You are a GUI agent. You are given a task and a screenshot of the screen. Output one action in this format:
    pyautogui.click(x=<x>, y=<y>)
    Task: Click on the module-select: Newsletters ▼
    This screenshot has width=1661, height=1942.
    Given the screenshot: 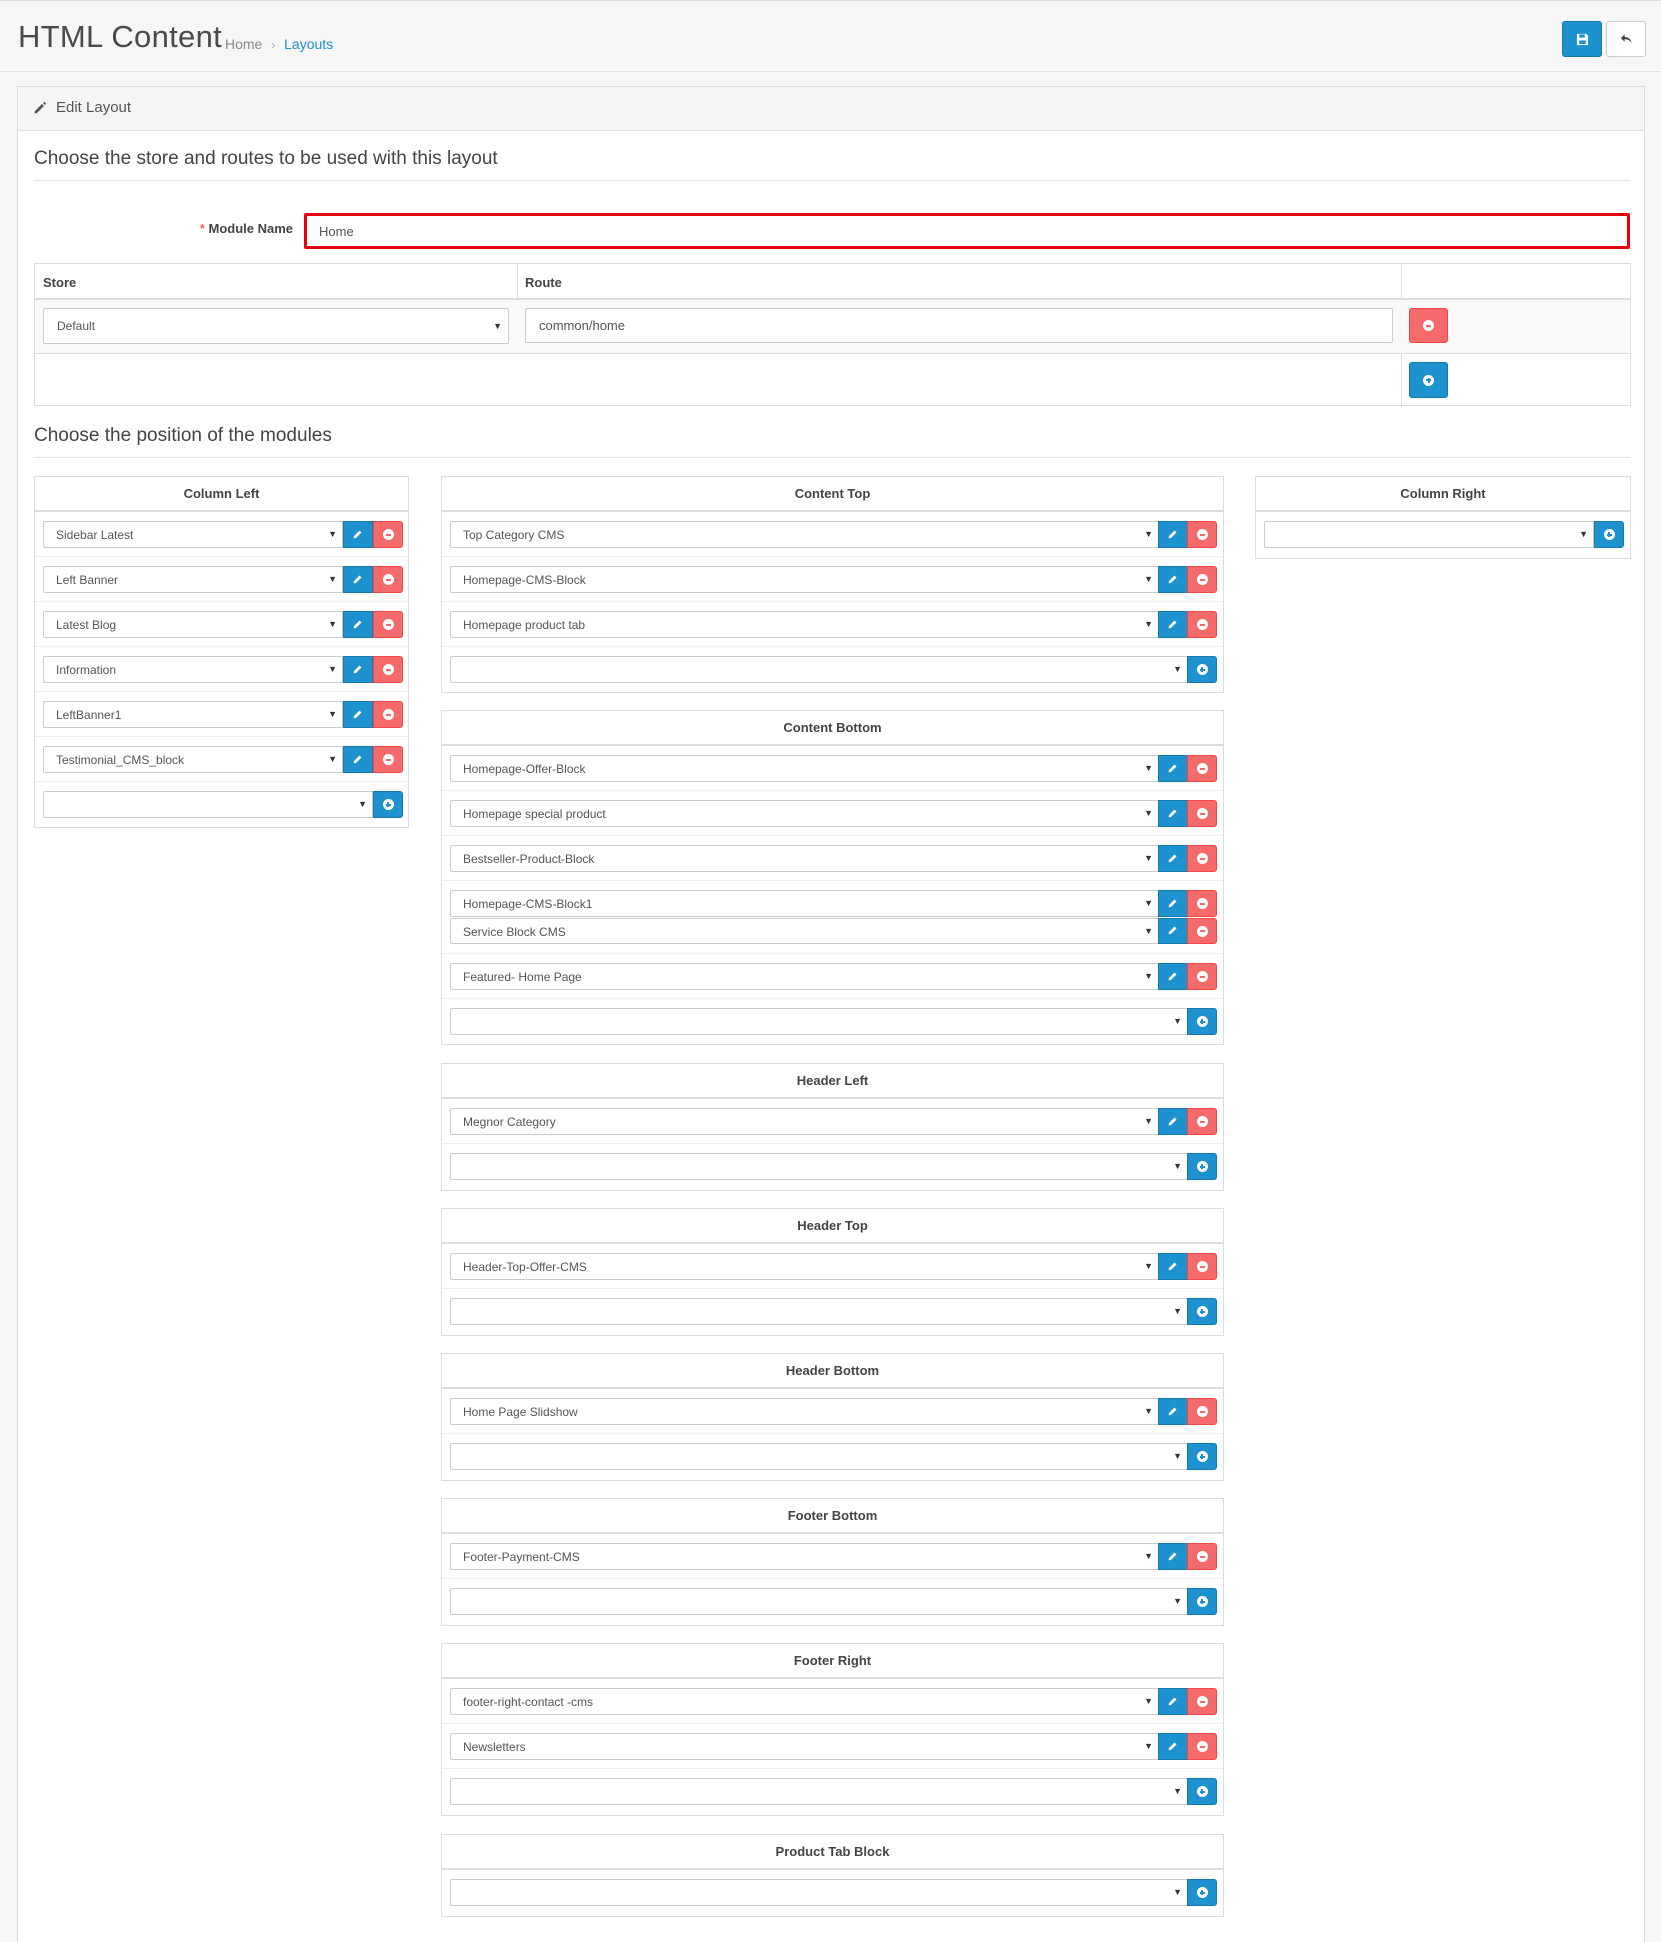 What is the action you would take?
    pyautogui.click(x=804, y=1746)
    